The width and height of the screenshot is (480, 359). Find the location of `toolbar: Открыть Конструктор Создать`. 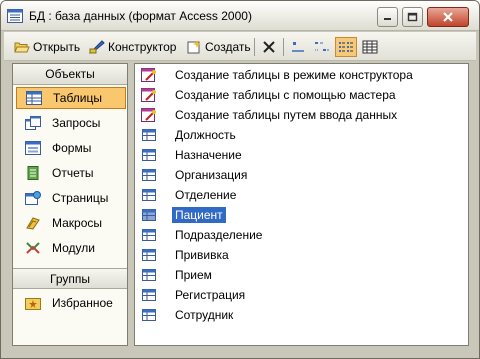

toolbar: Открыть Конструктор Создать is located at coordinates (240, 46).